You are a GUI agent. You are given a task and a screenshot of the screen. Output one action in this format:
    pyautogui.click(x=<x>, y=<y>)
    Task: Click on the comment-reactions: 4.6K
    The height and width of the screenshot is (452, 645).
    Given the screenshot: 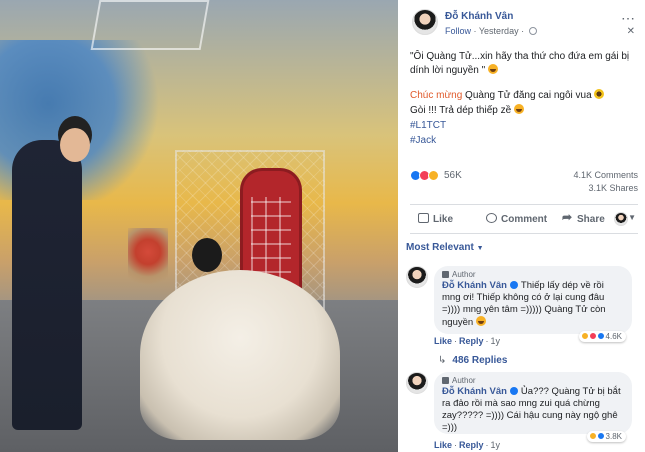 What is the action you would take?
    pyautogui.click(x=602, y=336)
    